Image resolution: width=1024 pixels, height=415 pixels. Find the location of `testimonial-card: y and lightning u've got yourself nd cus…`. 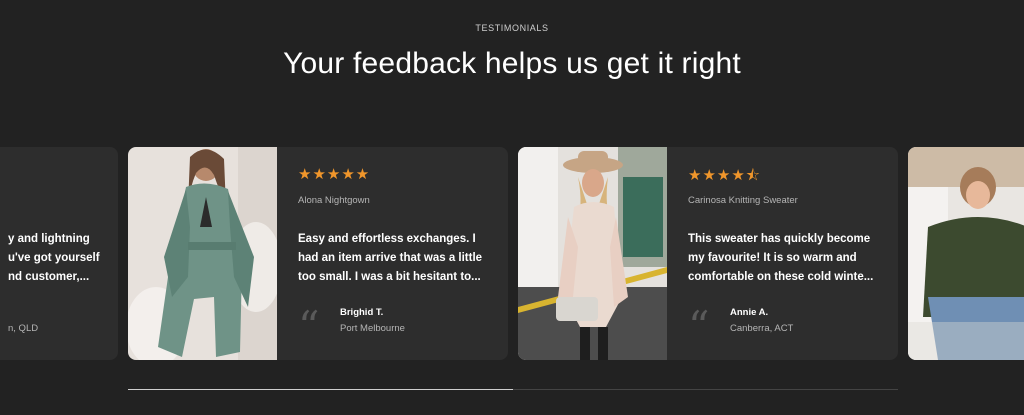

testimonial-card: y and lightning u've got yourself nd cus… is located at coordinates (59, 253).